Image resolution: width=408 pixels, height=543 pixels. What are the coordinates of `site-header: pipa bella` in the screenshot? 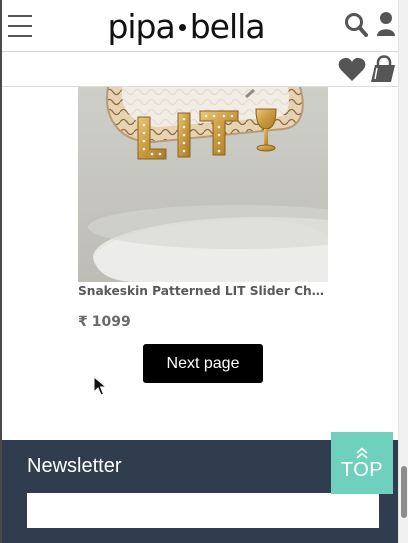 It's located at (200, 26).